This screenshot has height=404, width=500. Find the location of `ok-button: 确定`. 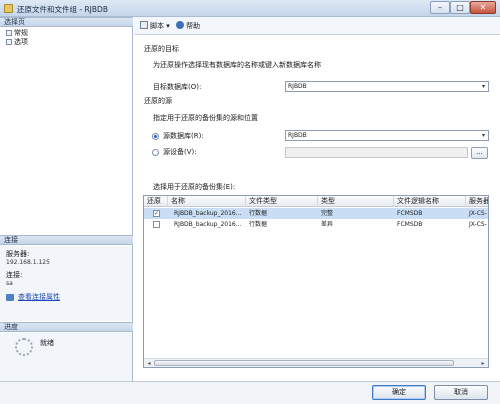

ok-button: 确定 is located at coordinates (399, 392).